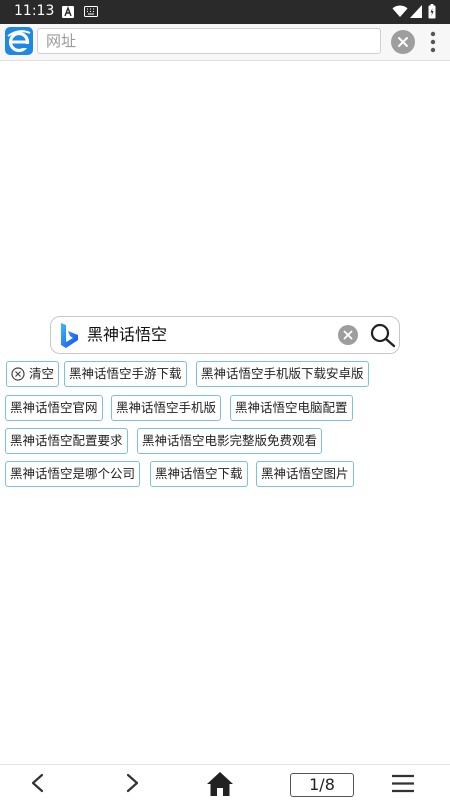 The height and width of the screenshot is (801, 450). I want to click on more-vert-icon, so click(433, 42).